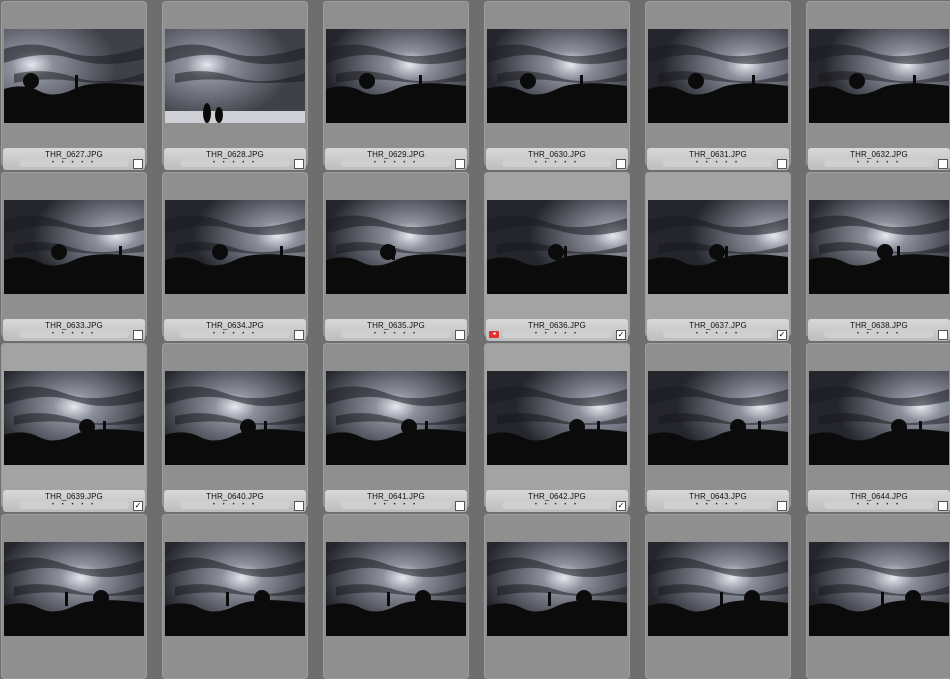 The image size is (950, 679). I want to click on filename-label: THR_0641.JPG, so click(396, 496).